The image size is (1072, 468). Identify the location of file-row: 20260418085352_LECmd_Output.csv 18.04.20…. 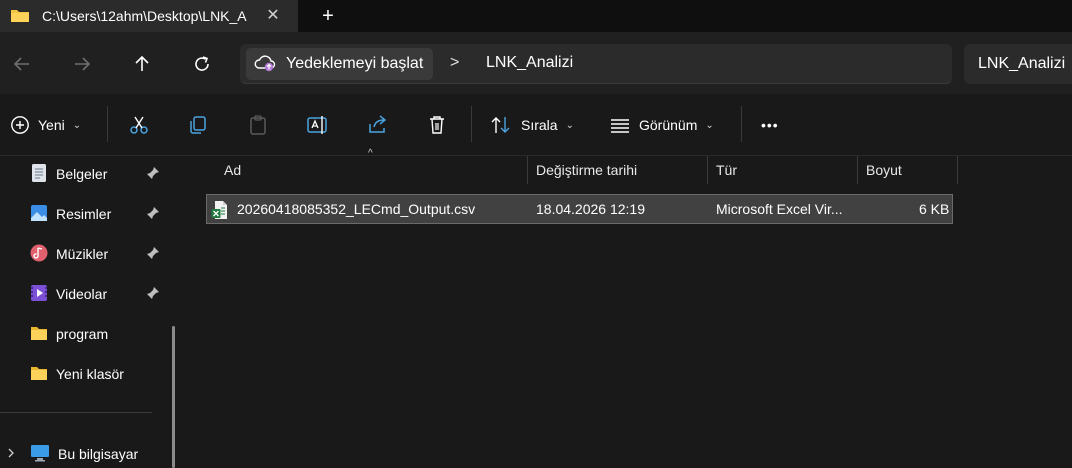
(579, 209).